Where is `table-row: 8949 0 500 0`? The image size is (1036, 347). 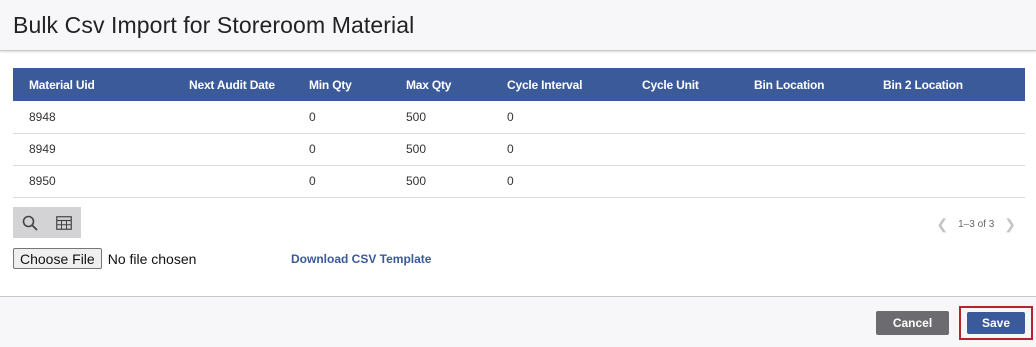 table-row: 8949 0 500 0 is located at coordinates (519, 149).